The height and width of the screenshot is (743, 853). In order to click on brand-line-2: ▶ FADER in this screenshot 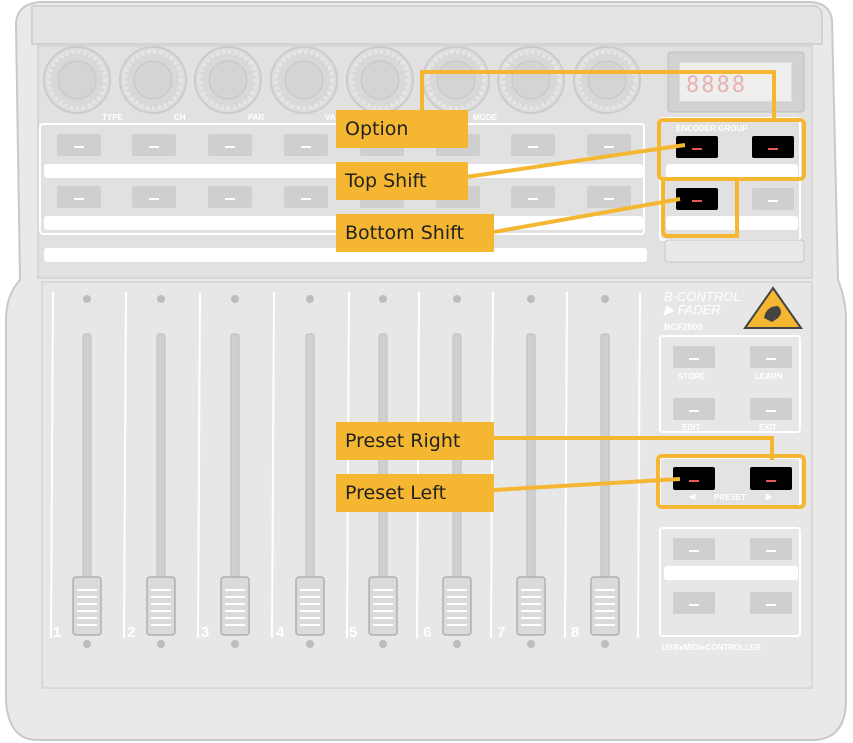, I will do `click(692, 309)`.